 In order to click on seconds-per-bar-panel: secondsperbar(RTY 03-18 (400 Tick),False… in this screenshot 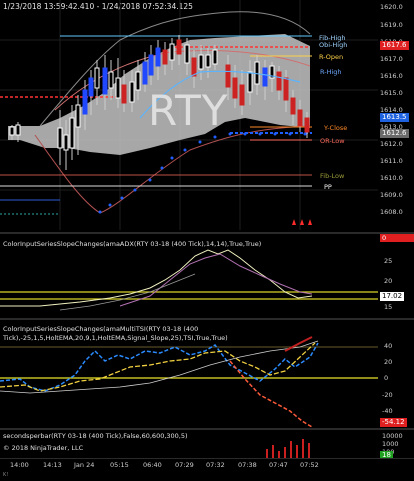, I will do `click(189, 445)`.